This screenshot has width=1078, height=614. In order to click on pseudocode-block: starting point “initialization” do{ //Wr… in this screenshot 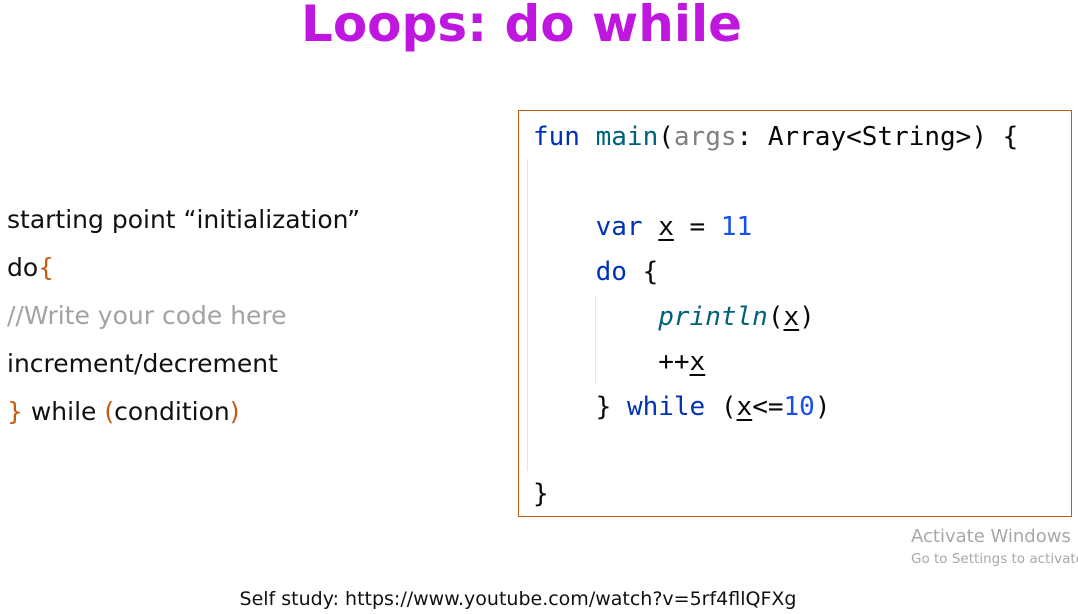, I will do `click(183, 316)`.